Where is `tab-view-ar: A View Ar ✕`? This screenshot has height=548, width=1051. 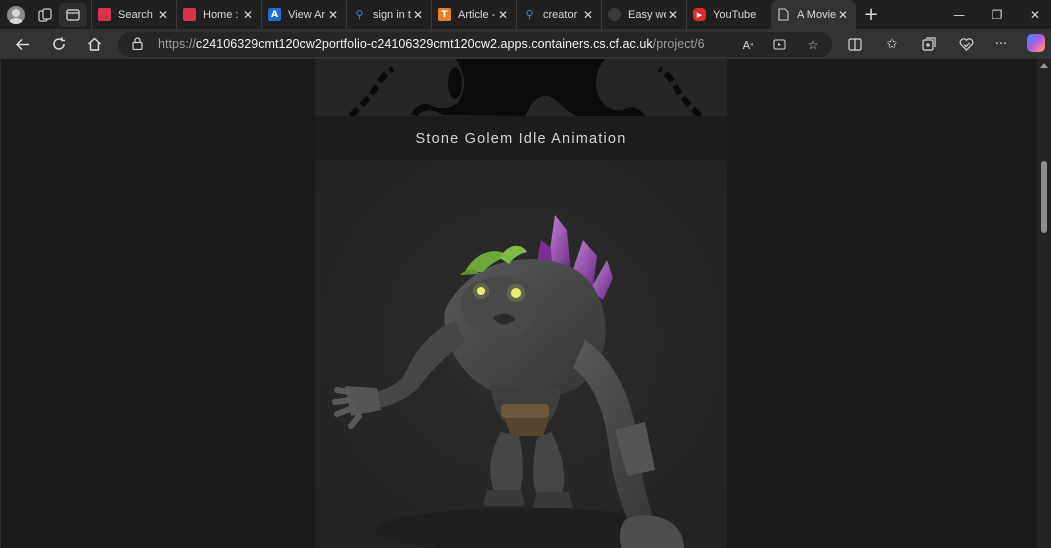 tab-view-ar: A View Ar ✕ is located at coordinates (303, 14).